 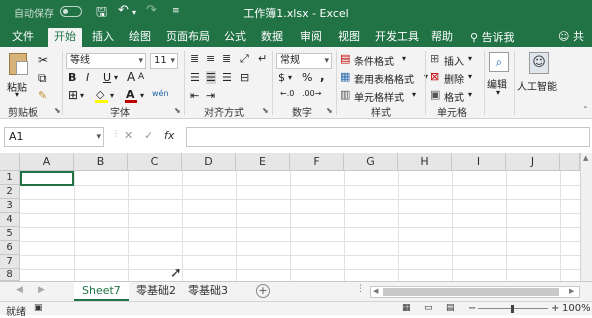 What do you see at coordinates (38, 308) in the screenshot?
I see `macro-record-icon: ▣` at bounding box center [38, 308].